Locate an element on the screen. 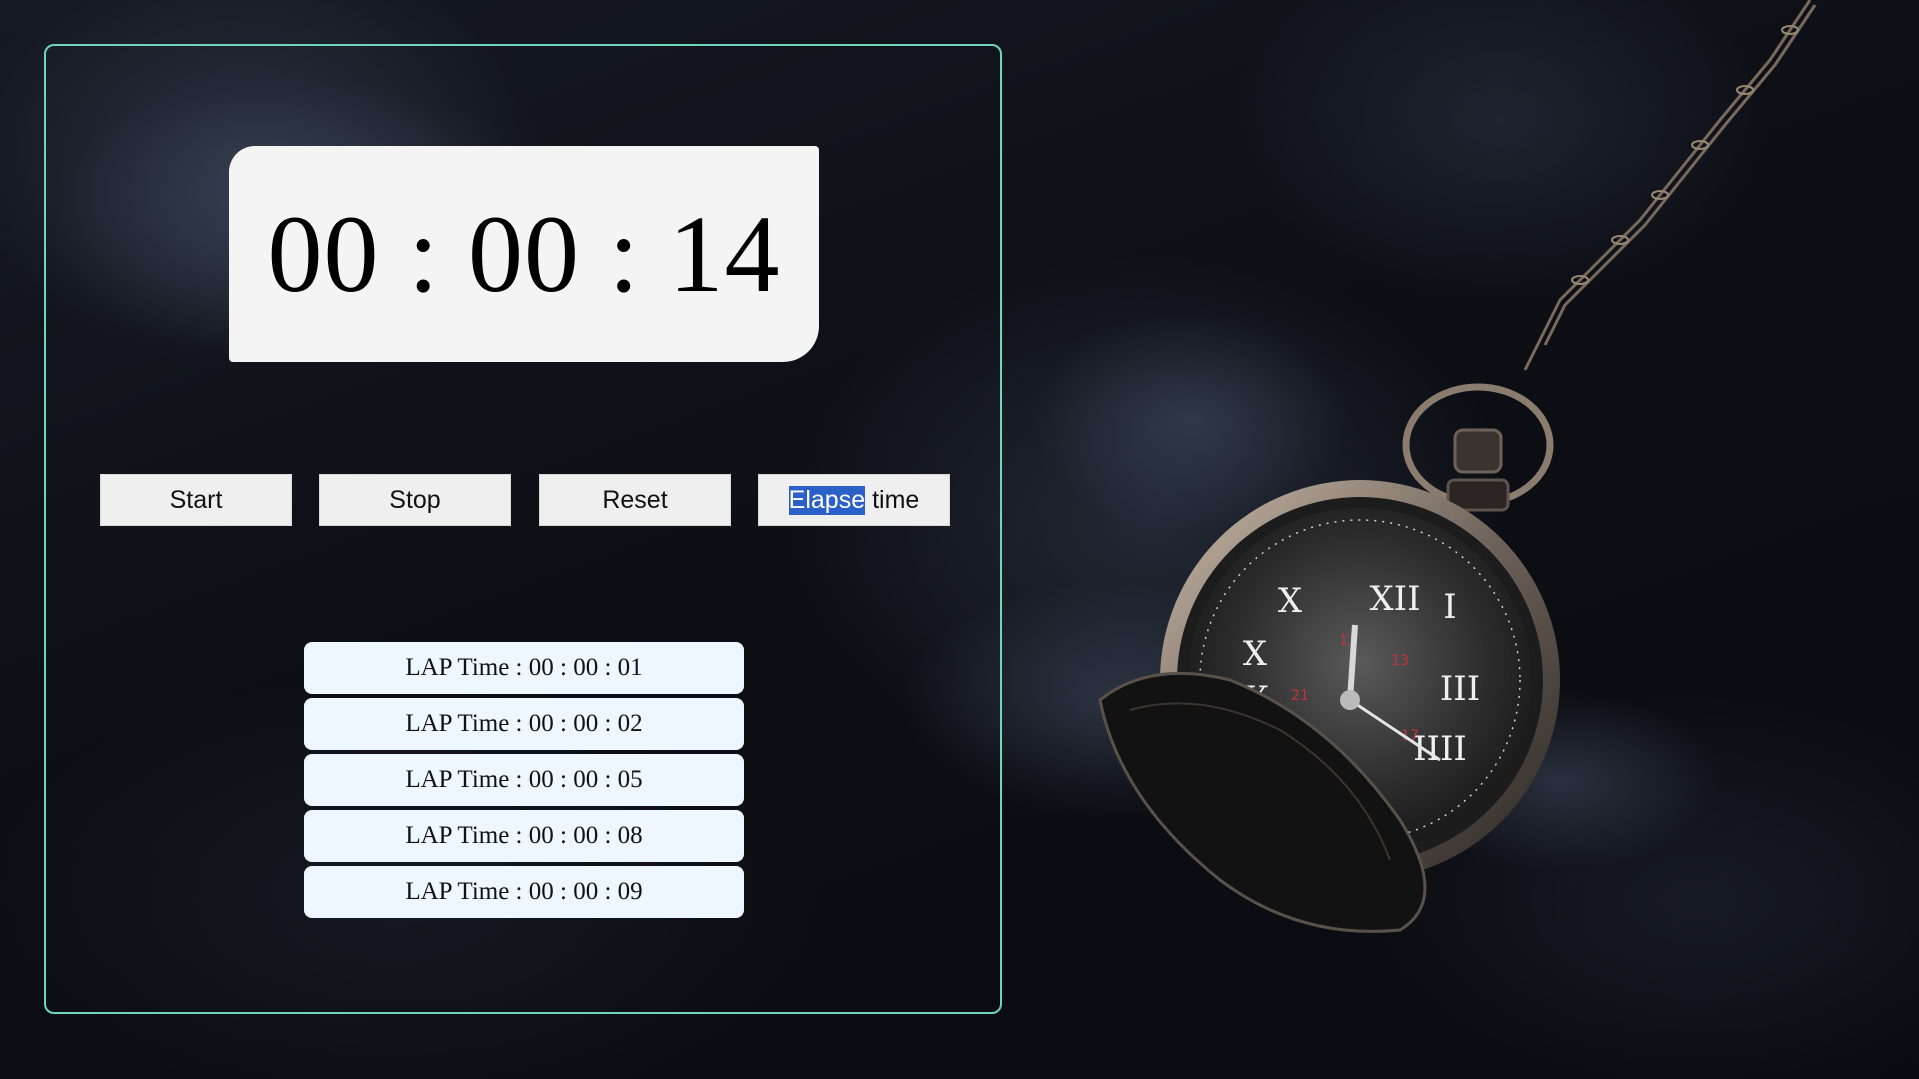 This screenshot has height=1079, width=1919. start-button: Start is located at coordinates (196, 500).